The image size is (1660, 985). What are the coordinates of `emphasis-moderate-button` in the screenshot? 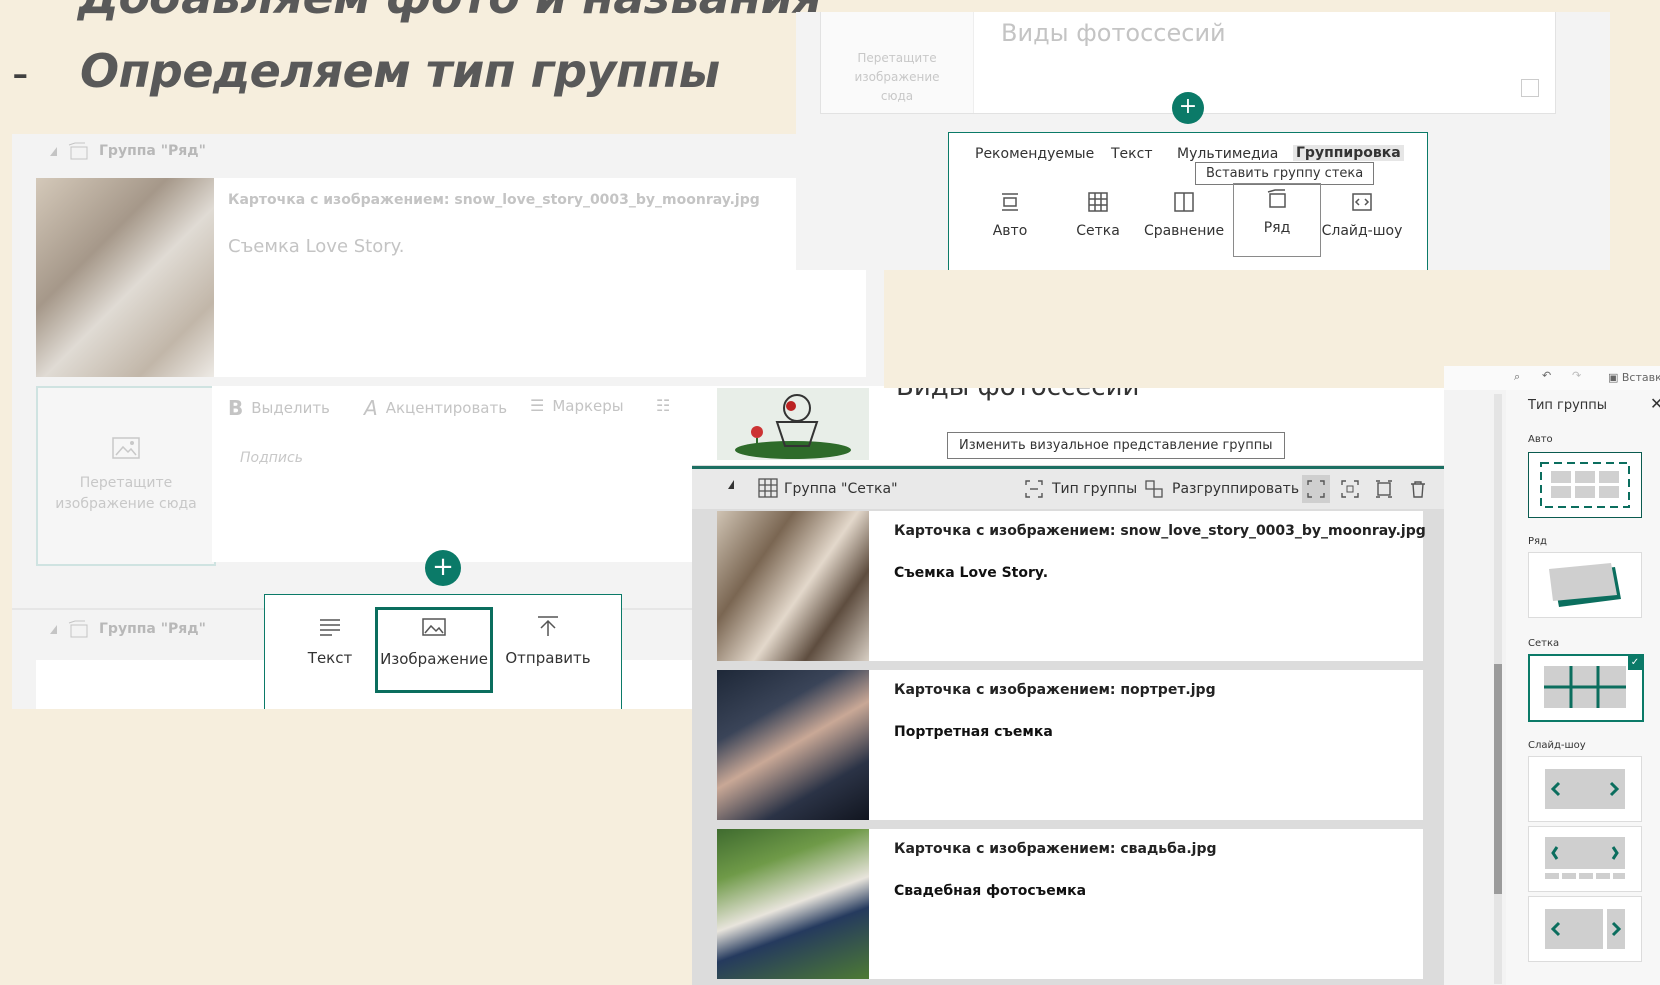 It's located at (1350, 489).